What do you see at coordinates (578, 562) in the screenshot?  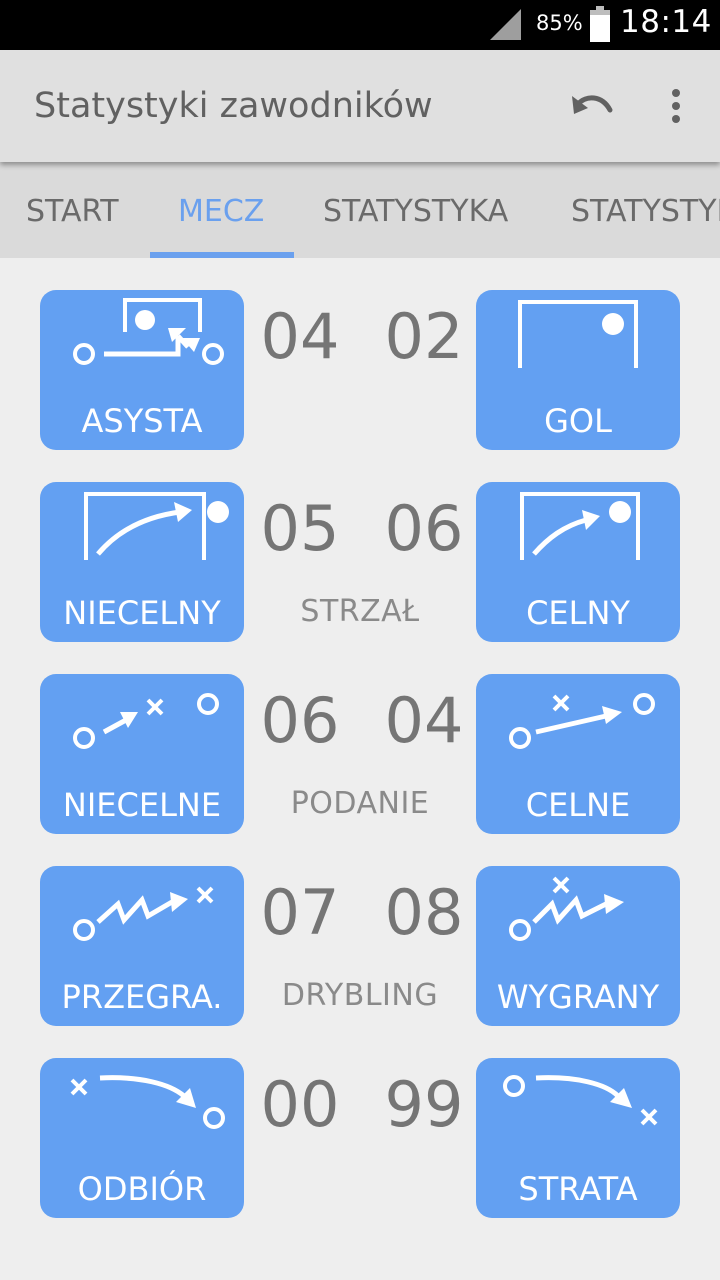 I see `shot-on-target-button: CELNY` at bounding box center [578, 562].